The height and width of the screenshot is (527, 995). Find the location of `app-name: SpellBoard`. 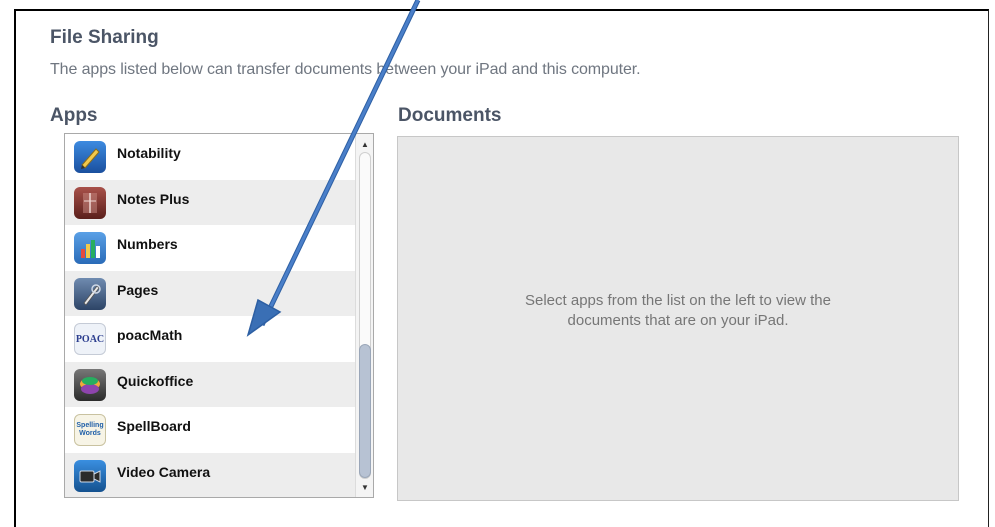

app-name: SpellBoard is located at coordinates (154, 426).